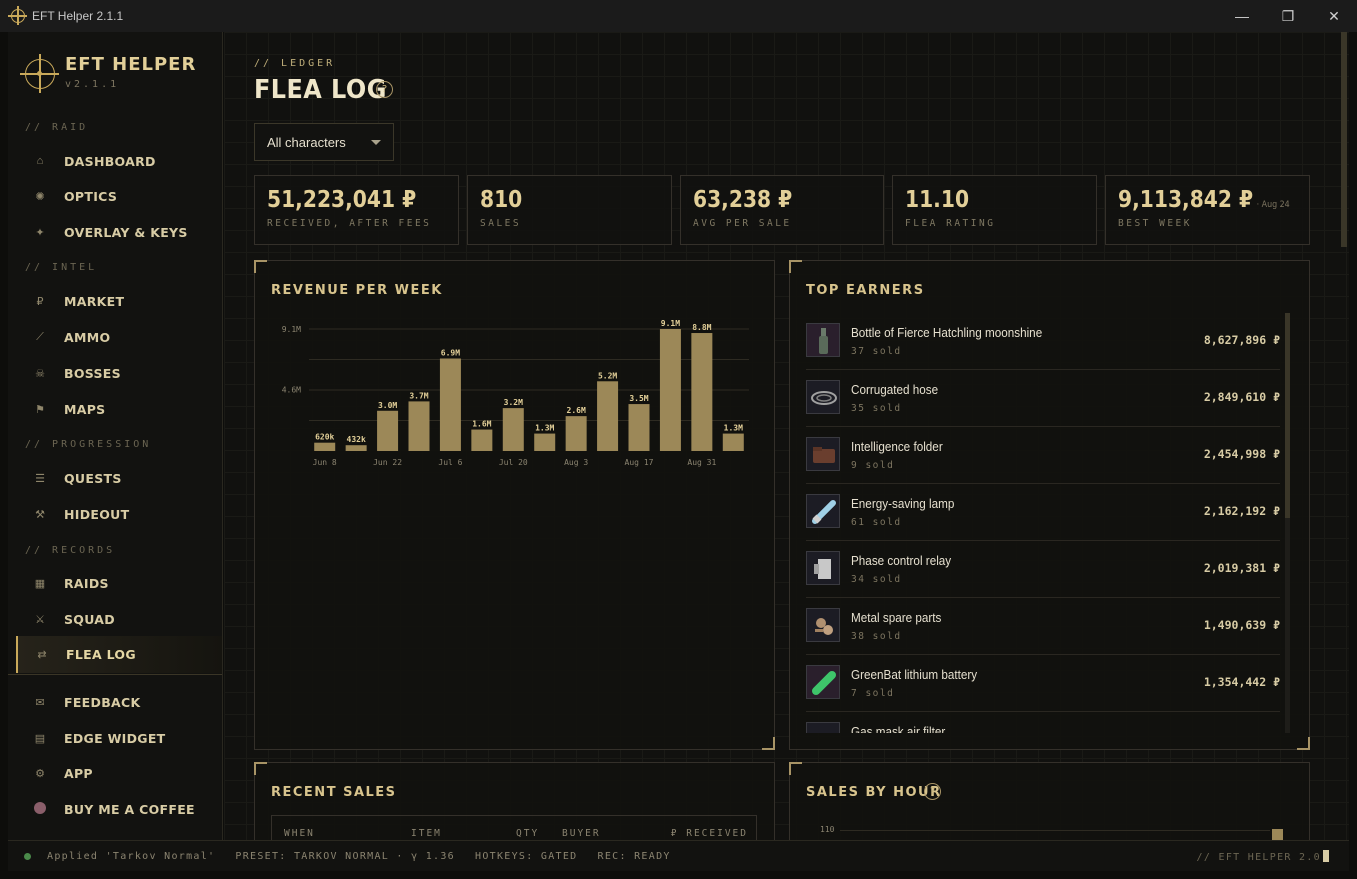 The height and width of the screenshot is (879, 1357). Describe the element at coordinates (823, 511) in the screenshot. I see `lamp-icon` at that location.